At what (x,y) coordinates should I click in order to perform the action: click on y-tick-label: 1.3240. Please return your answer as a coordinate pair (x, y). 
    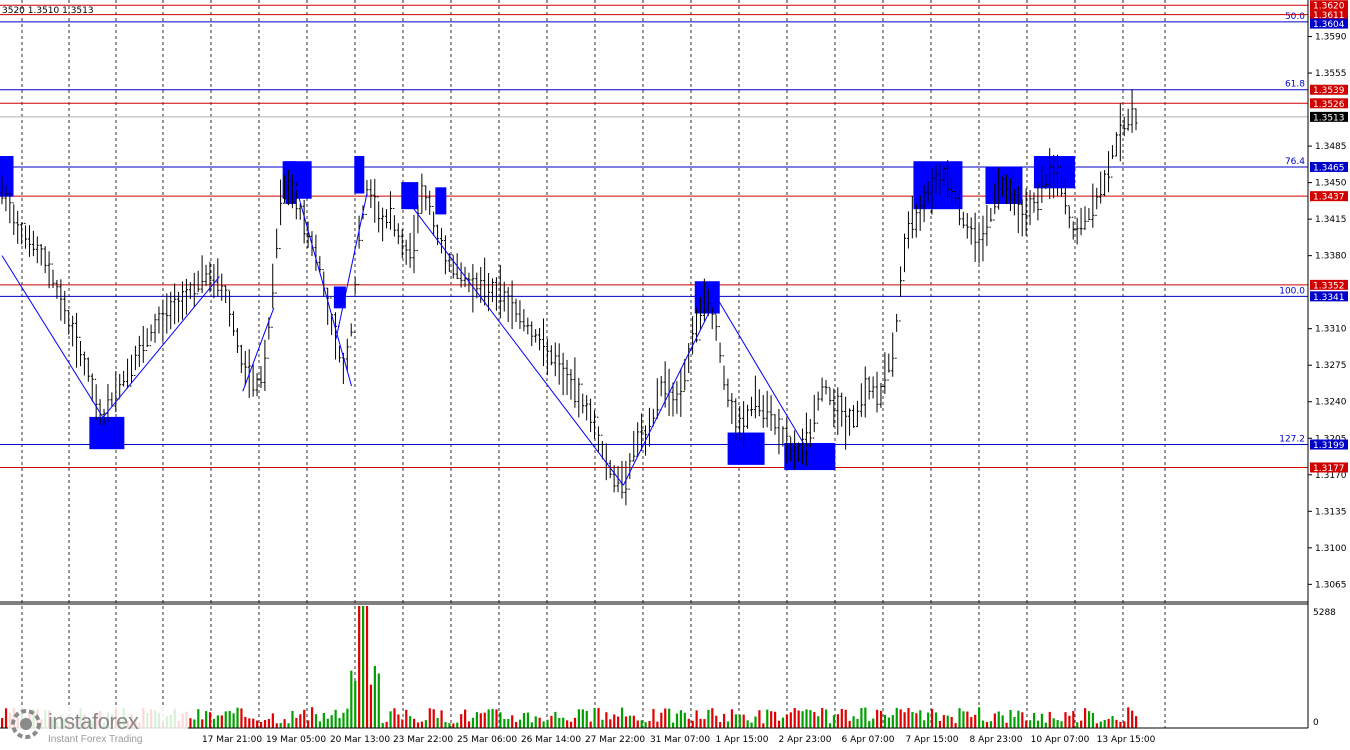
    Looking at the image, I should click on (1331, 403).